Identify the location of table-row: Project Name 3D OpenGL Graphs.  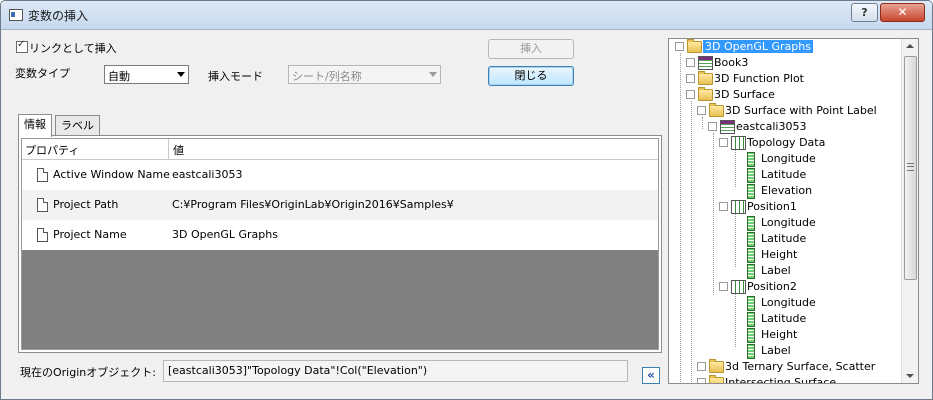
(340, 235).